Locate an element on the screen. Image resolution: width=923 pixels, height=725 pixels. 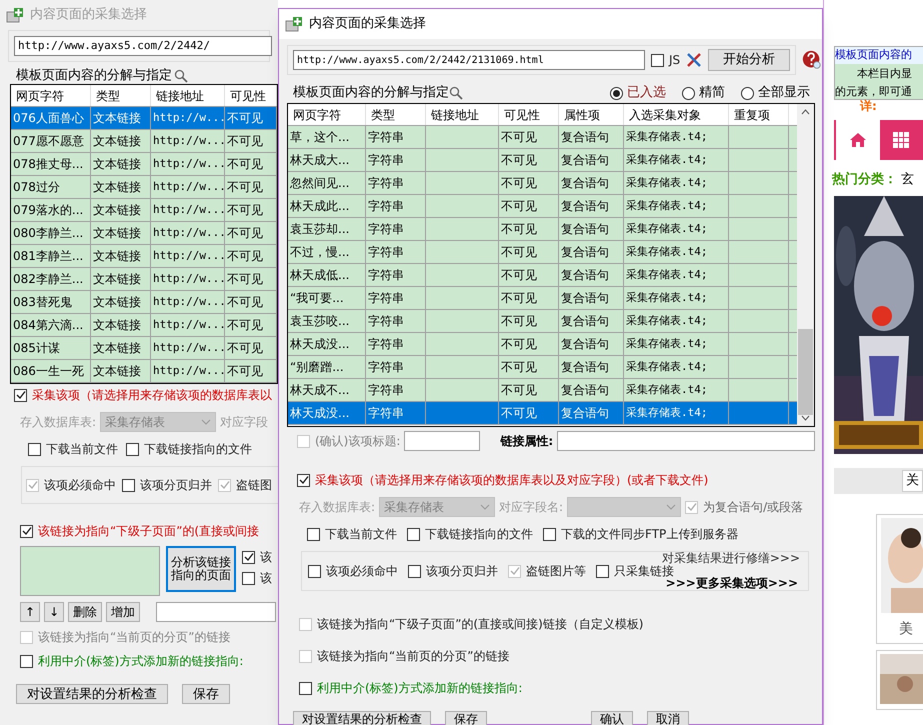
table-row: 林天成低... 字符串 不可见 复合语句 采集存储表.t4; is located at coordinates (542, 275).